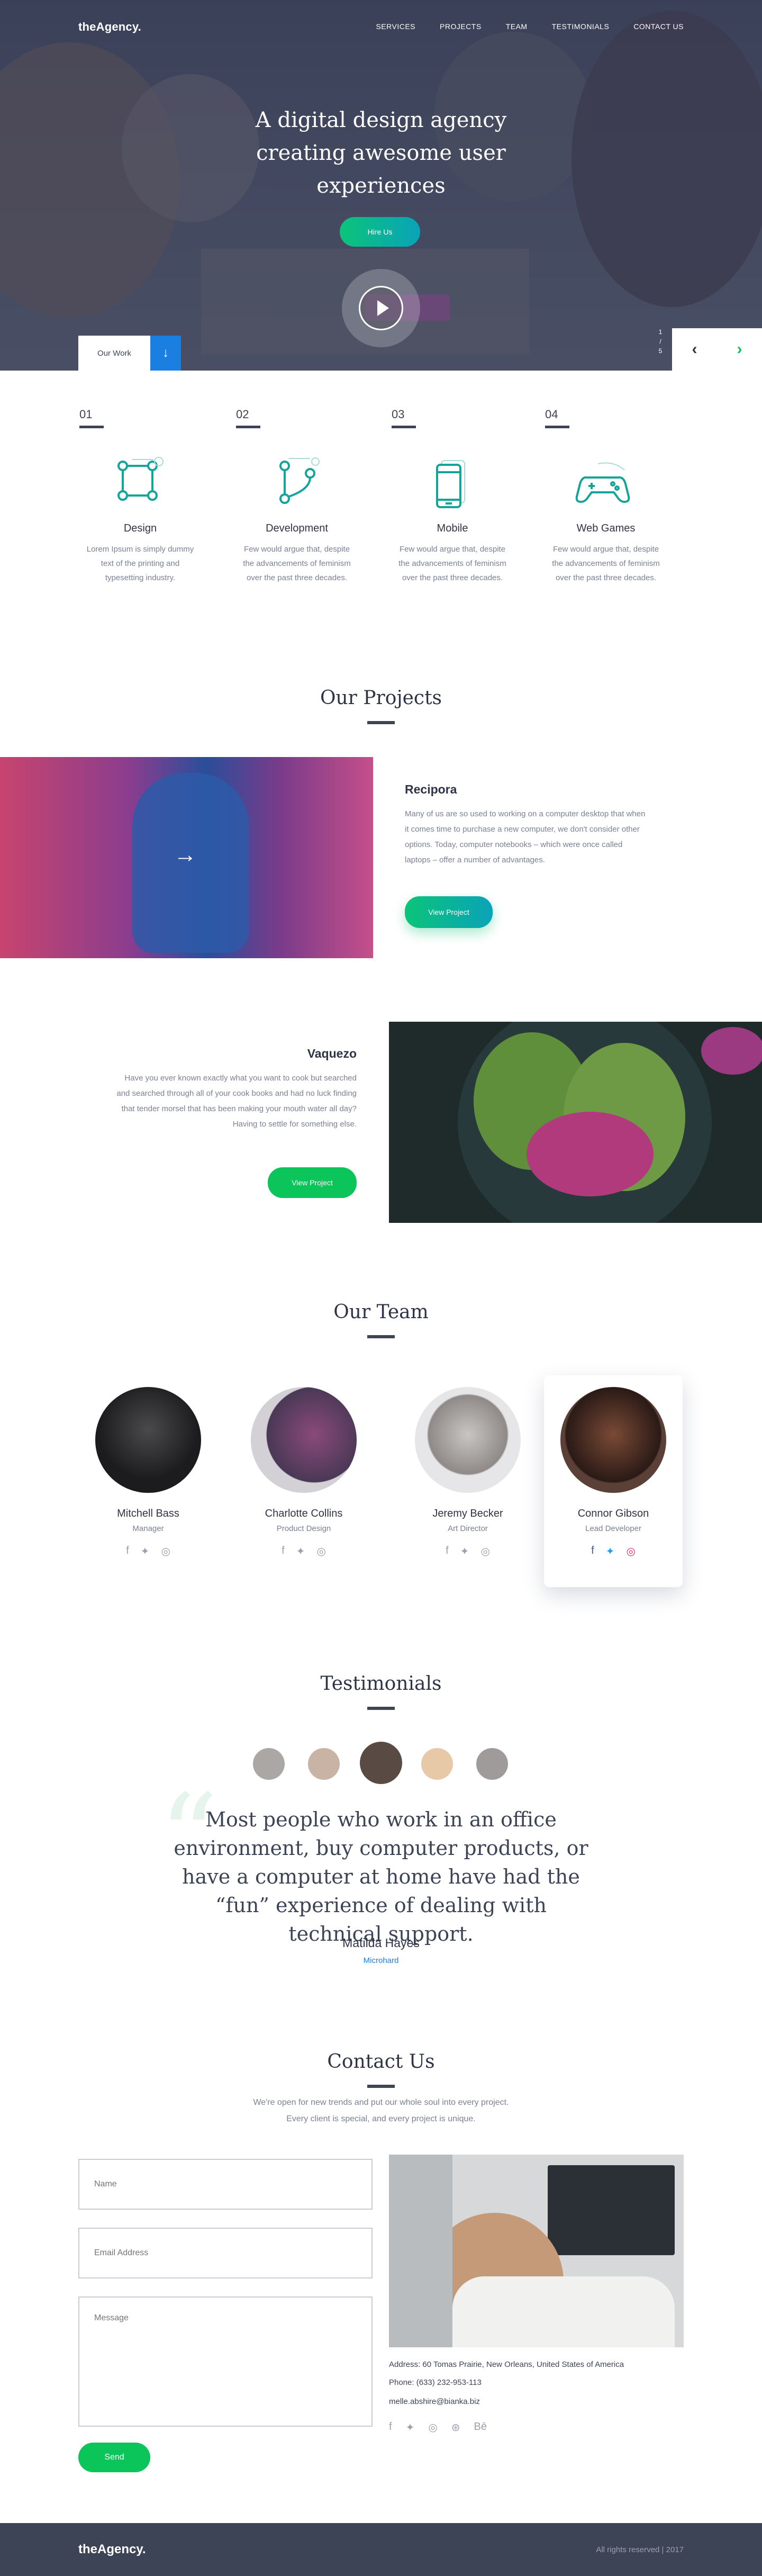 The image size is (762, 2576). Describe the element at coordinates (140, 528) in the screenshot. I see `service-title: Design` at that location.